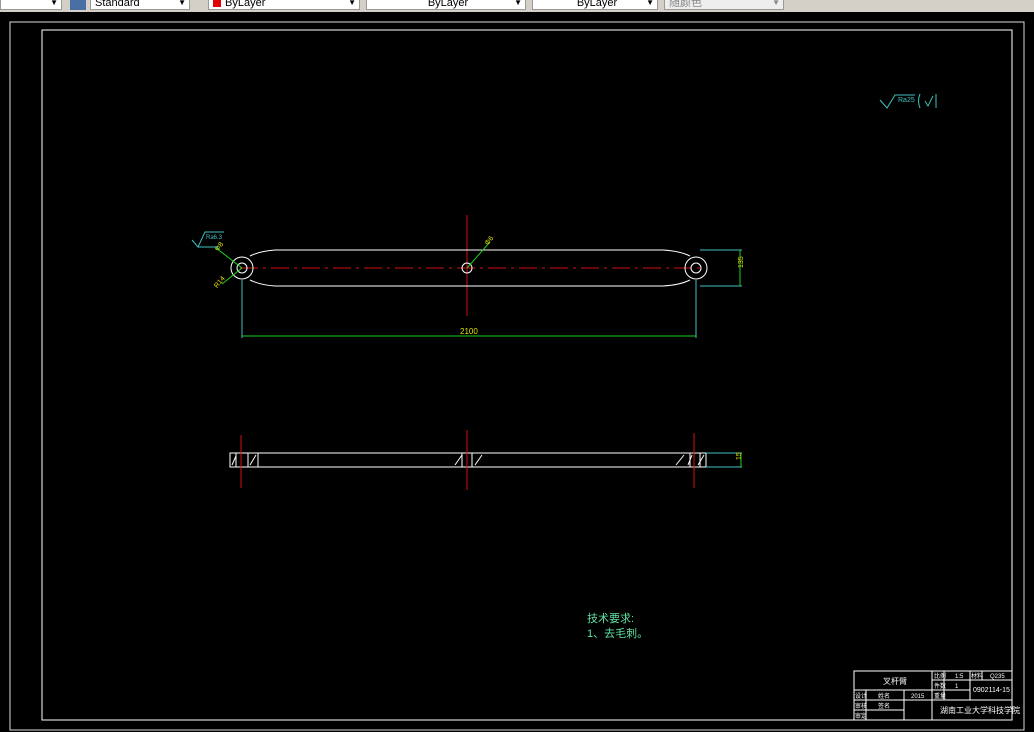 This screenshot has width=1034, height=732. I want to click on linetype-combo: ByLayer ▼, so click(446, 5).